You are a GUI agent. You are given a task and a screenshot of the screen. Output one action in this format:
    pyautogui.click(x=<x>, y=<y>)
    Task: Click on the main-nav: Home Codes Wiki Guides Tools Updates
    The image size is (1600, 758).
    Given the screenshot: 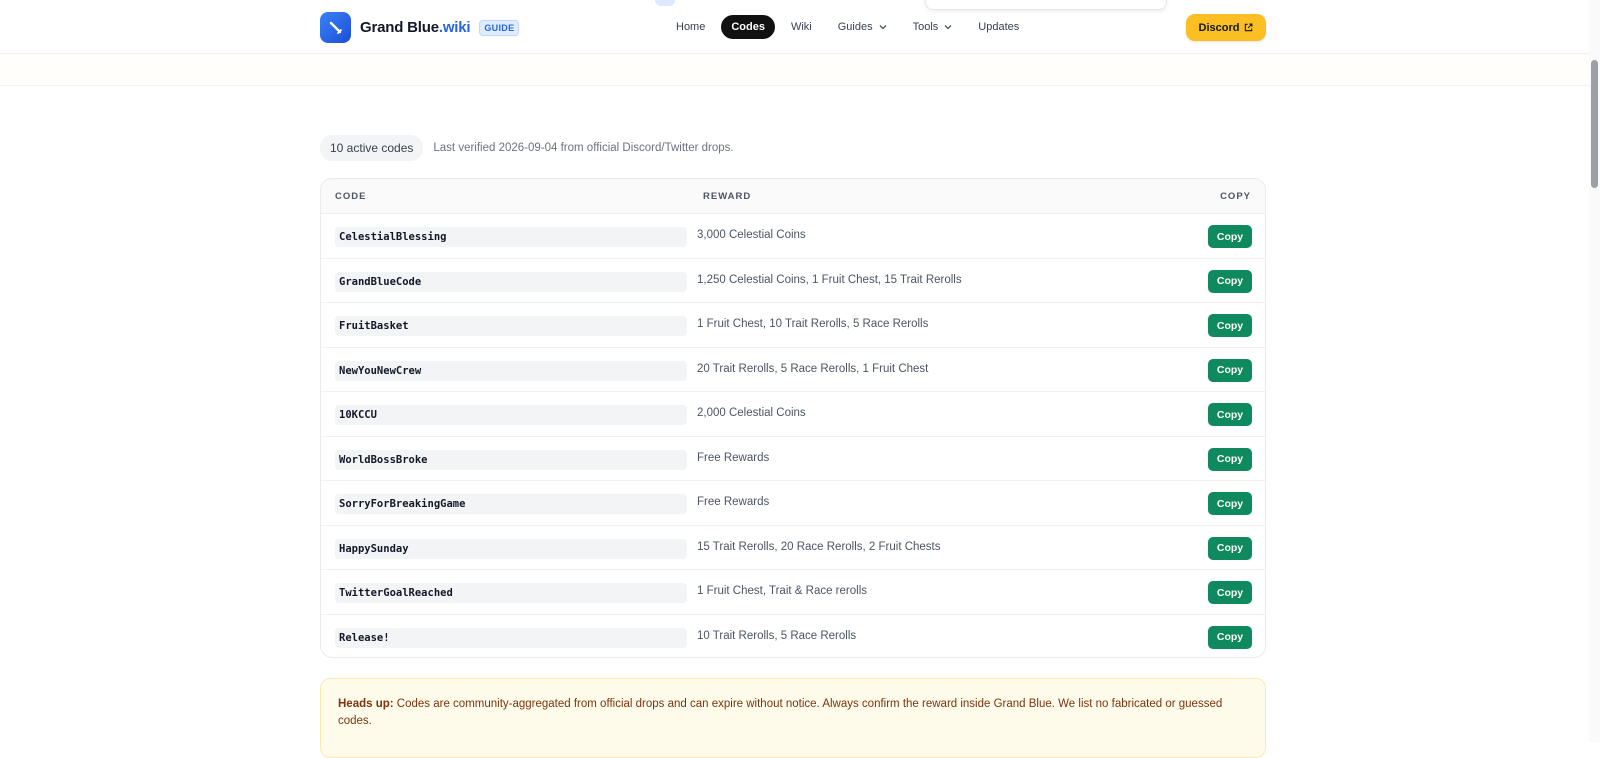 What is the action you would take?
    pyautogui.click(x=847, y=27)
    